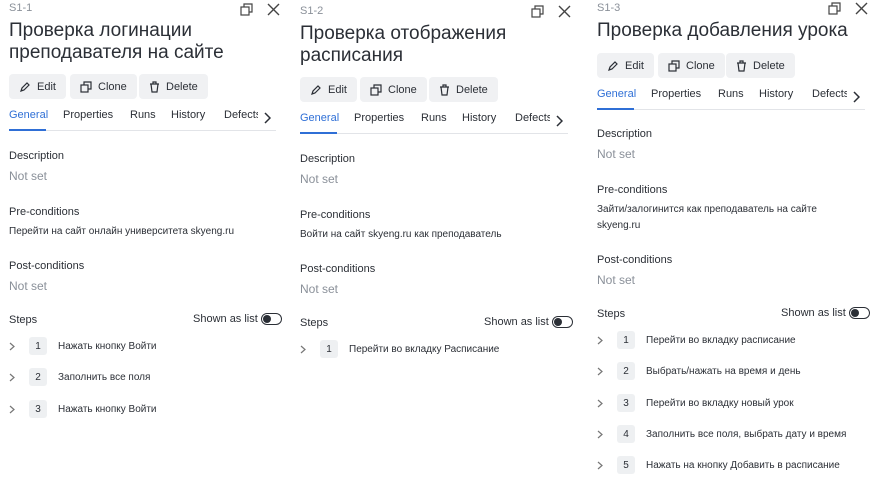 This screenshot has height=484, width=871. Describe the element at coordinates (79, 377) in the screenshot. I see `step-row: 2 Заполнить все поля` at that location.